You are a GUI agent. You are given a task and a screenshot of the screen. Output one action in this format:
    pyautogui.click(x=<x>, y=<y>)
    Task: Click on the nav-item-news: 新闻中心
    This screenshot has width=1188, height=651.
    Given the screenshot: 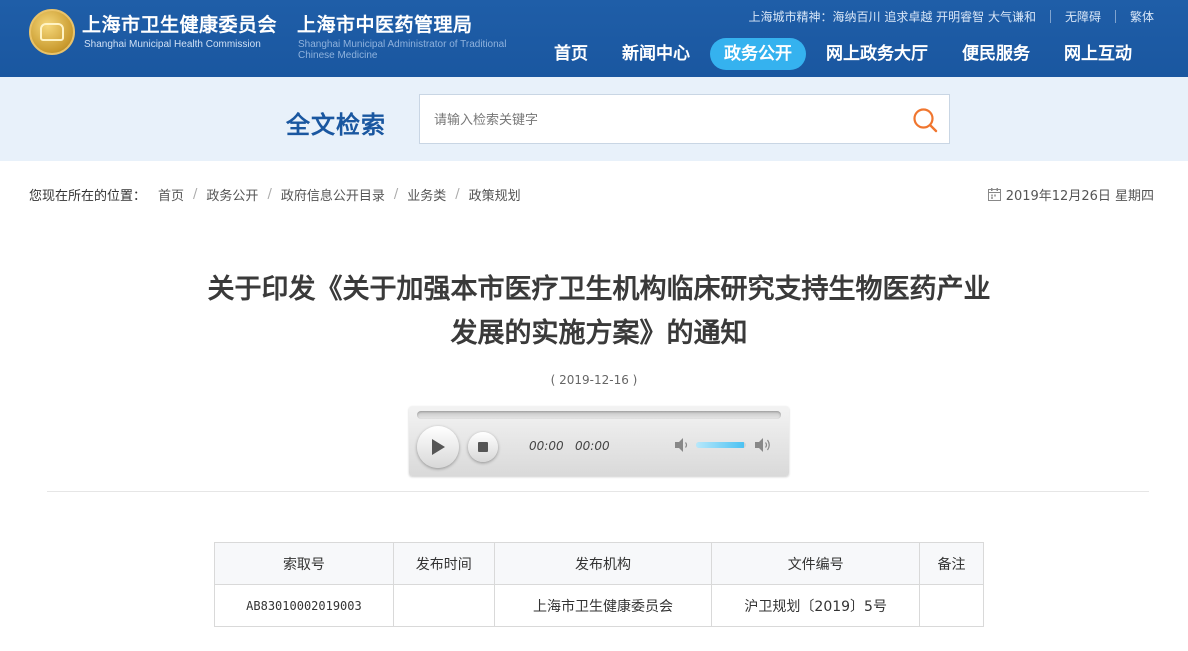 What is the action you would take?
    pyautogui.click(x=656, y=54)
    